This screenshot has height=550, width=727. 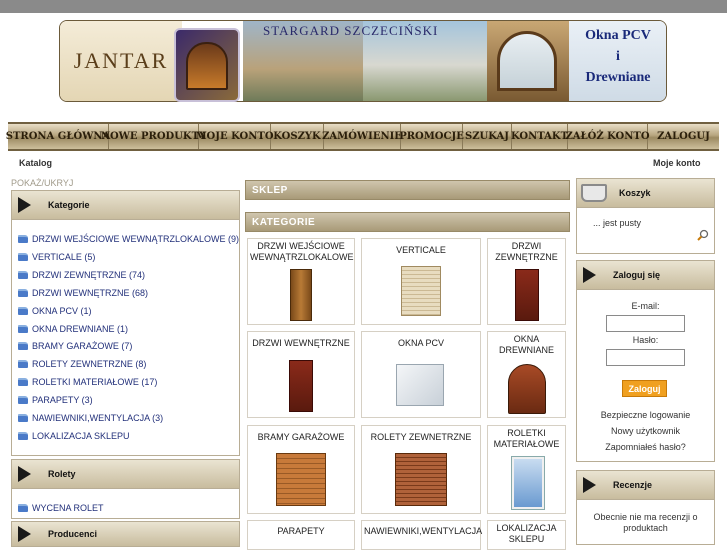 What do you see at coordinates (677, 163) in the screenshot?
I see `breadcrumb-my-account: Moje konto` at bounding box center [677, 163].